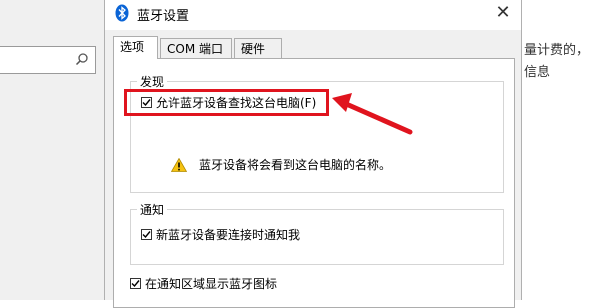  Describe the element at coordinates (317, 233) in the screenshot. I see `notifications-group: 通知 新蓝牙设备要连接时通知我` at that location.